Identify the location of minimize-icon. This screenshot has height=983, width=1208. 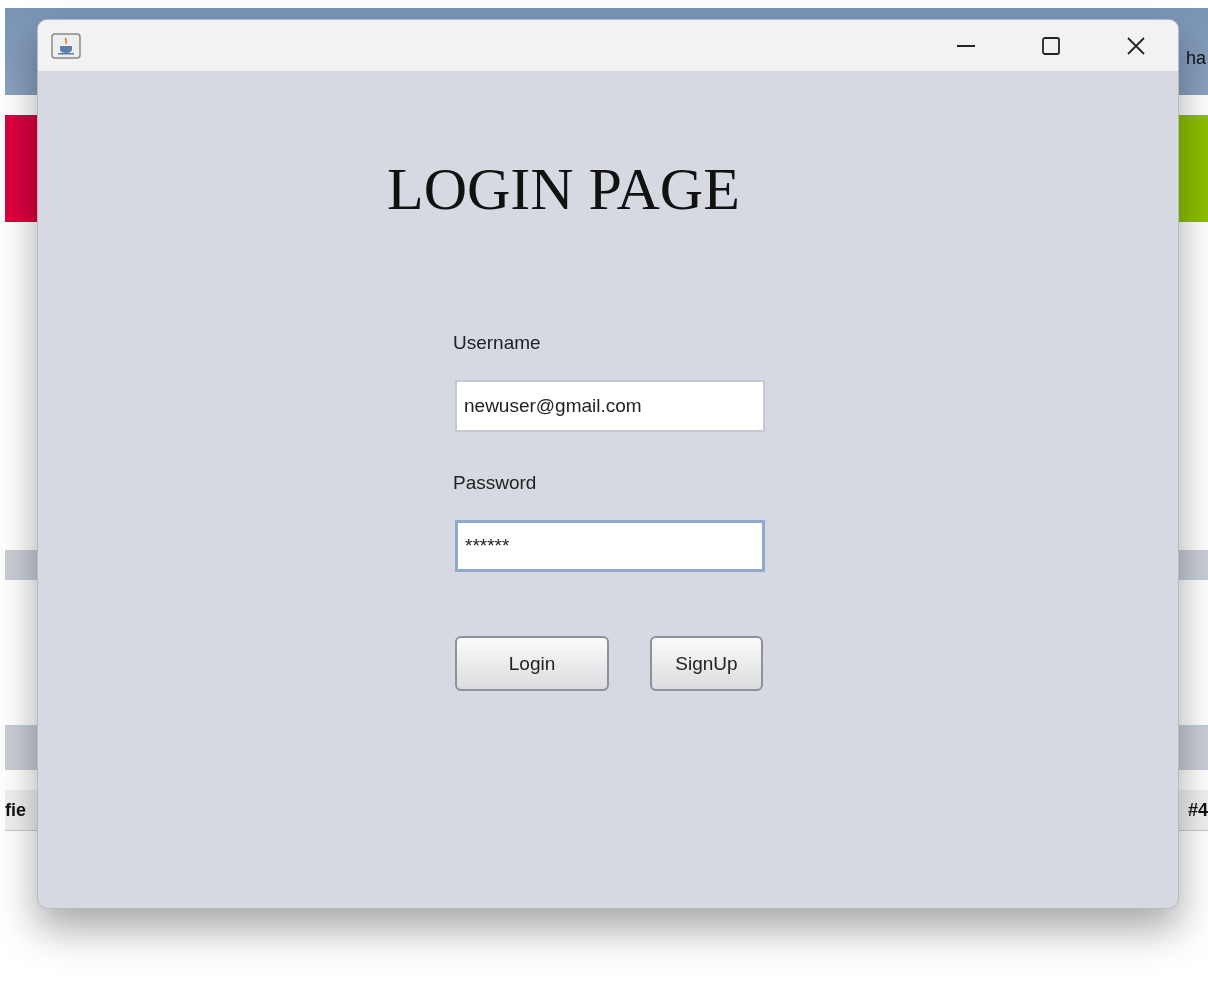
(965, 45).